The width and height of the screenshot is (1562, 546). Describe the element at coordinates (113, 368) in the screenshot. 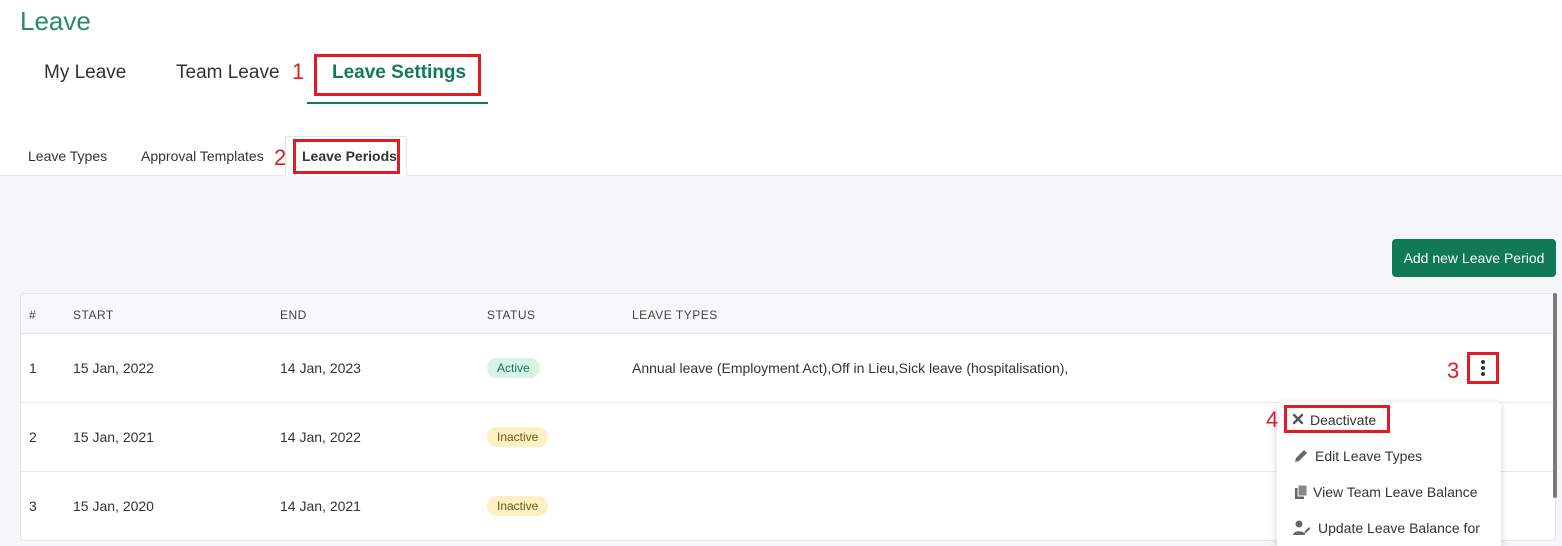

I see `cell-start: 15 Jan, 2022` at that location.